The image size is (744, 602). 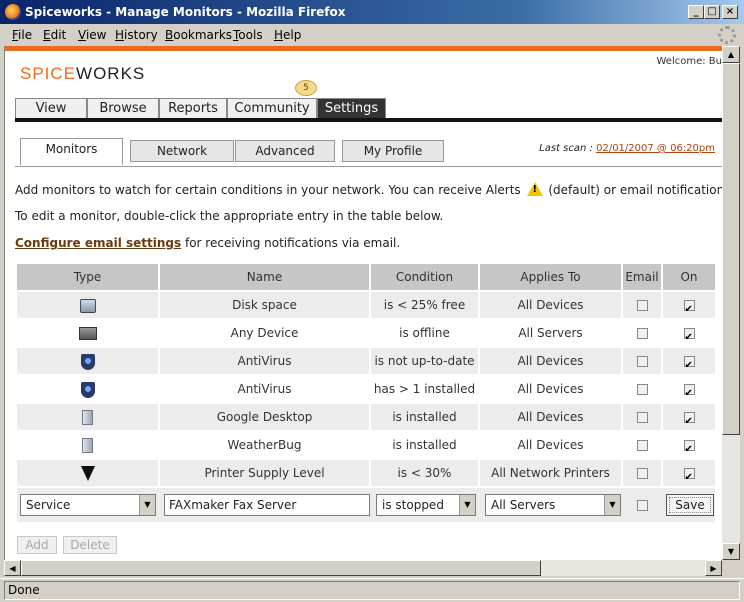 I want to click on table-row: Google Desktop is installed All Devices, so click(x=366, y=417).